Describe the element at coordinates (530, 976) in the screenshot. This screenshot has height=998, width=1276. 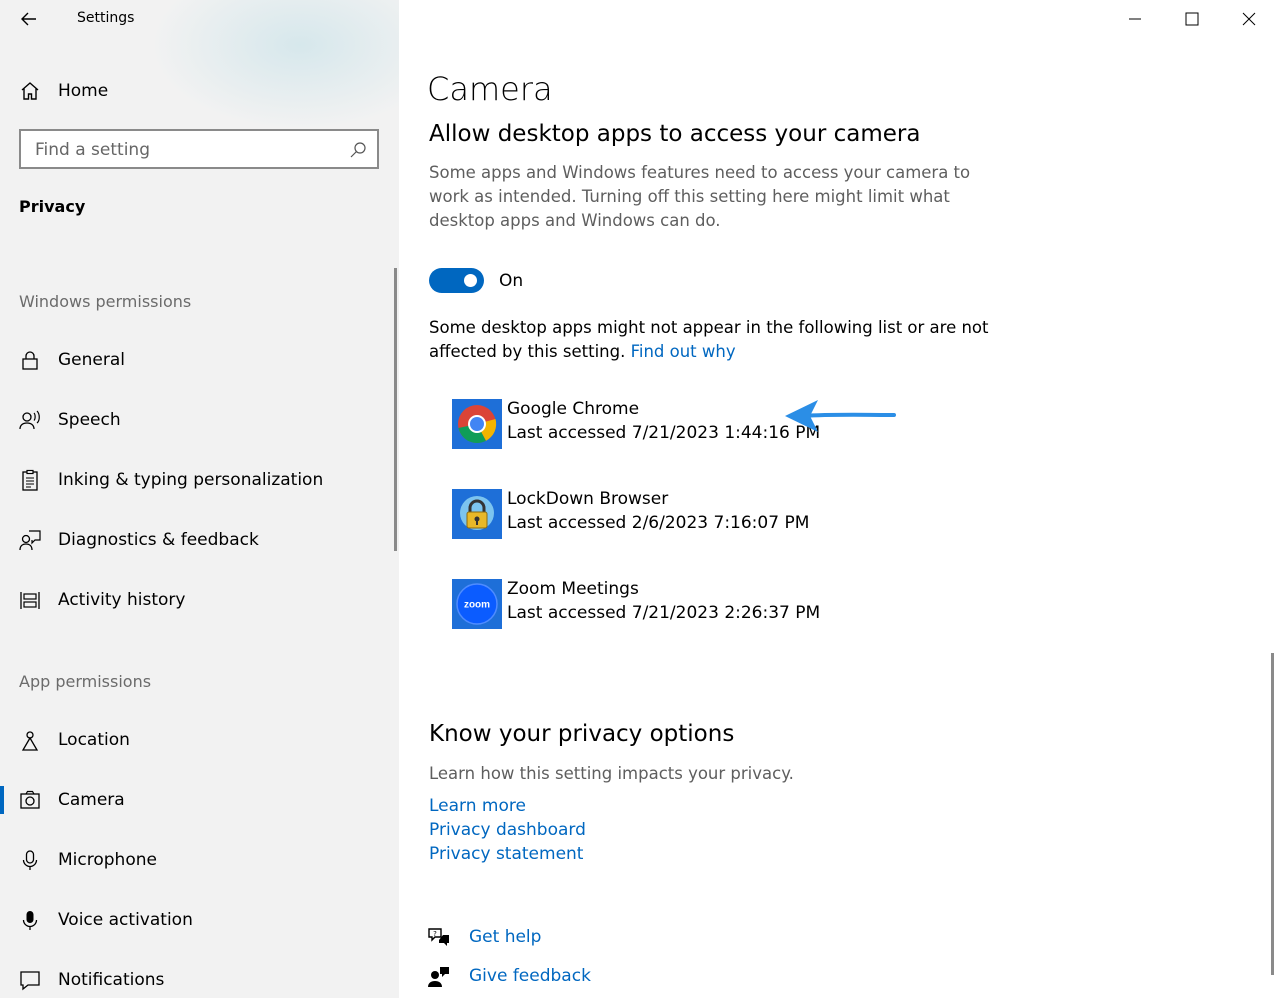
I see `give-feedback-link: Give feedback` at that location.